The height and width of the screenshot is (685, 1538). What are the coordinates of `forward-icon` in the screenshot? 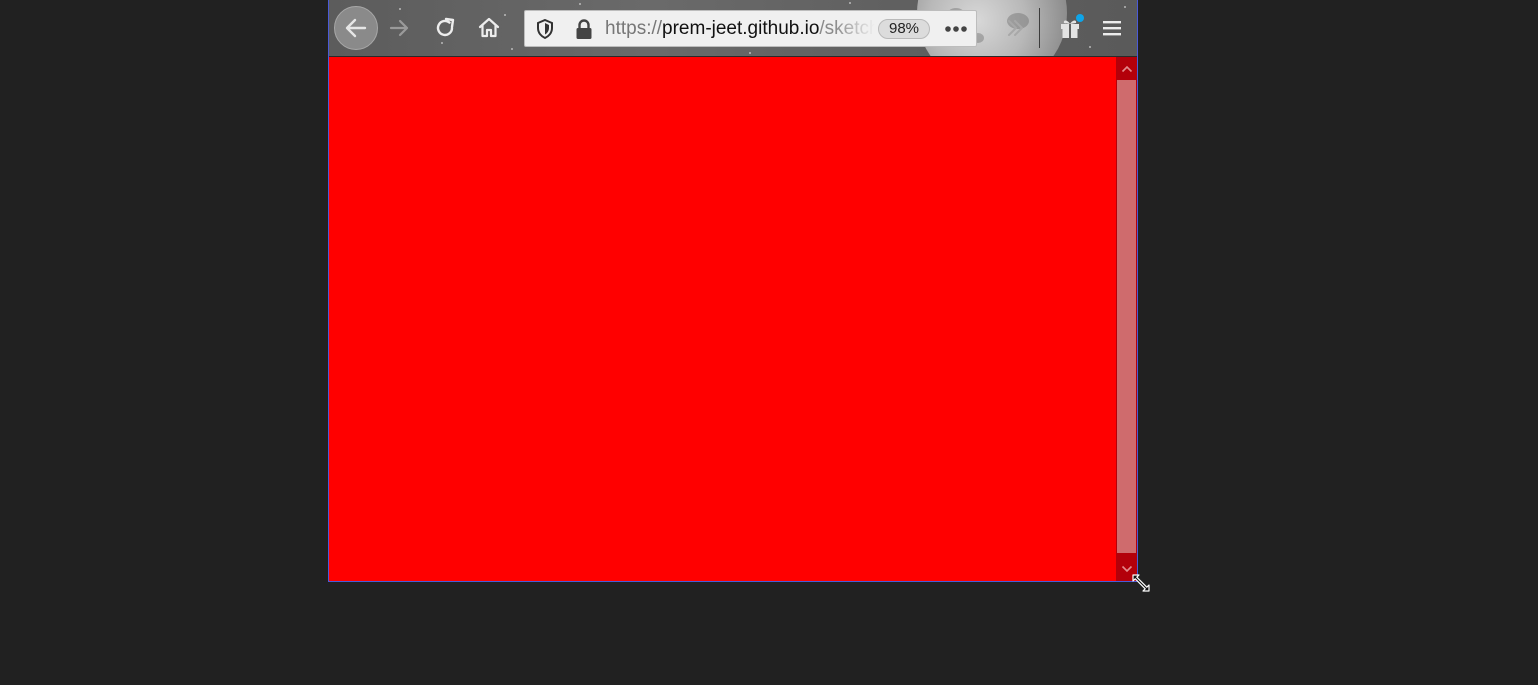 It's located at (399, 28).